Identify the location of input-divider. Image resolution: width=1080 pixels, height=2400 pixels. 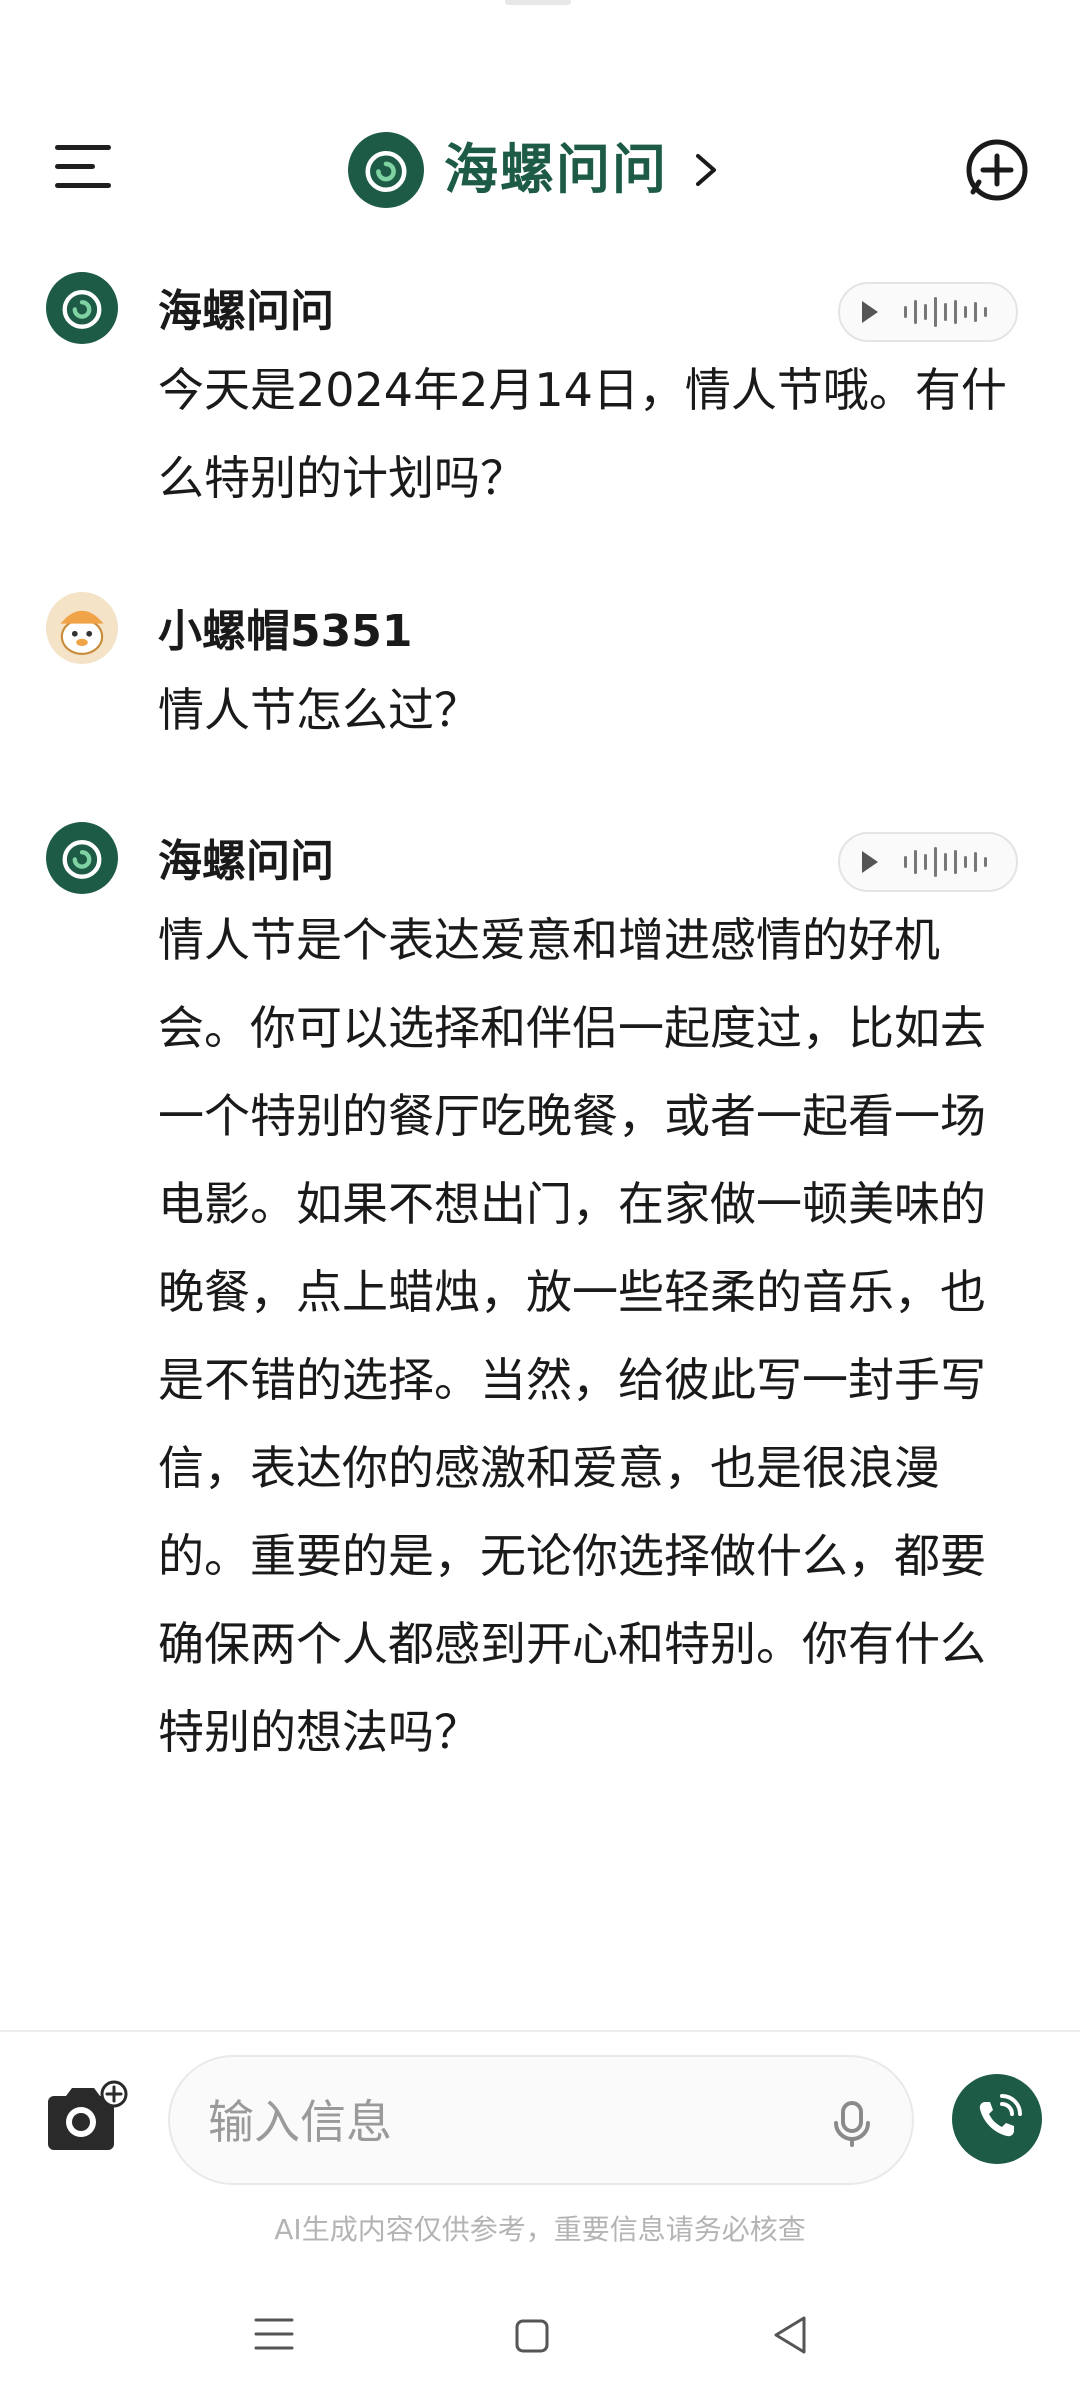
(540, 2031).